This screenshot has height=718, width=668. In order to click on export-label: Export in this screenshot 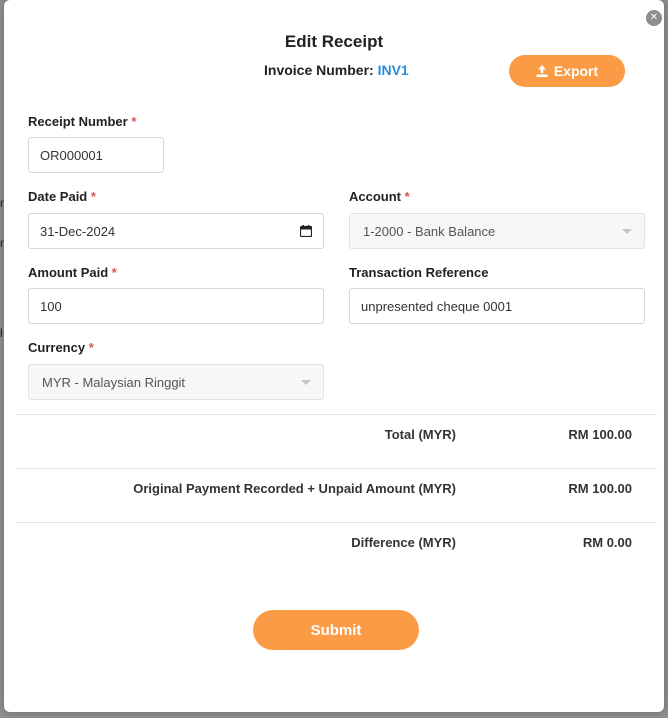, I will do `click(576, 71)`.